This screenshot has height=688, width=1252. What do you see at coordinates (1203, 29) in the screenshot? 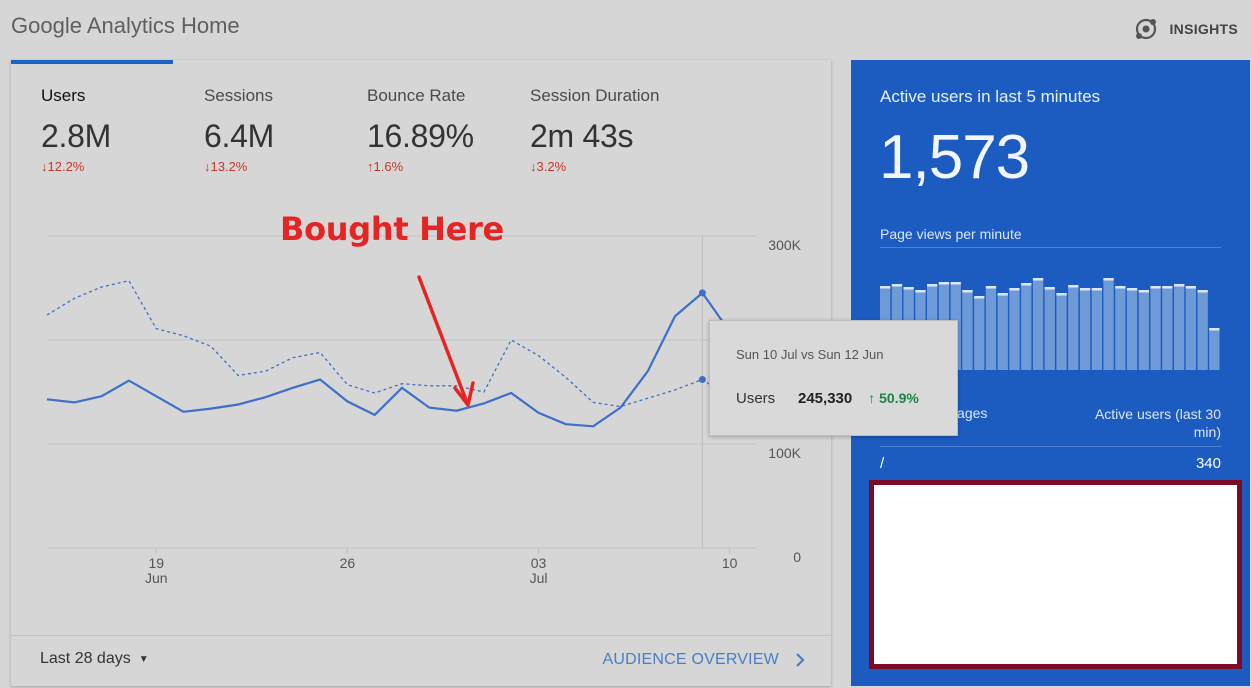
I see `insights-label: INSIGHTS` at bounding box center [1203, 29].